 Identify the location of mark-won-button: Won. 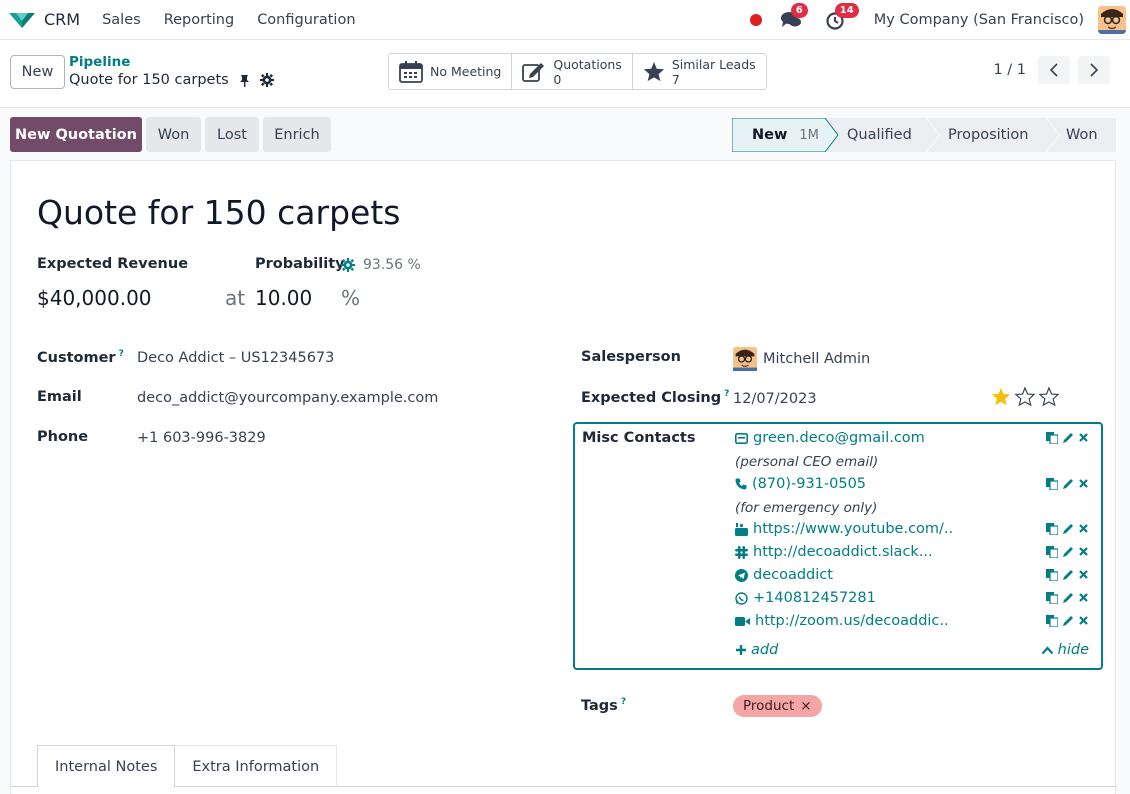
(173, 134).